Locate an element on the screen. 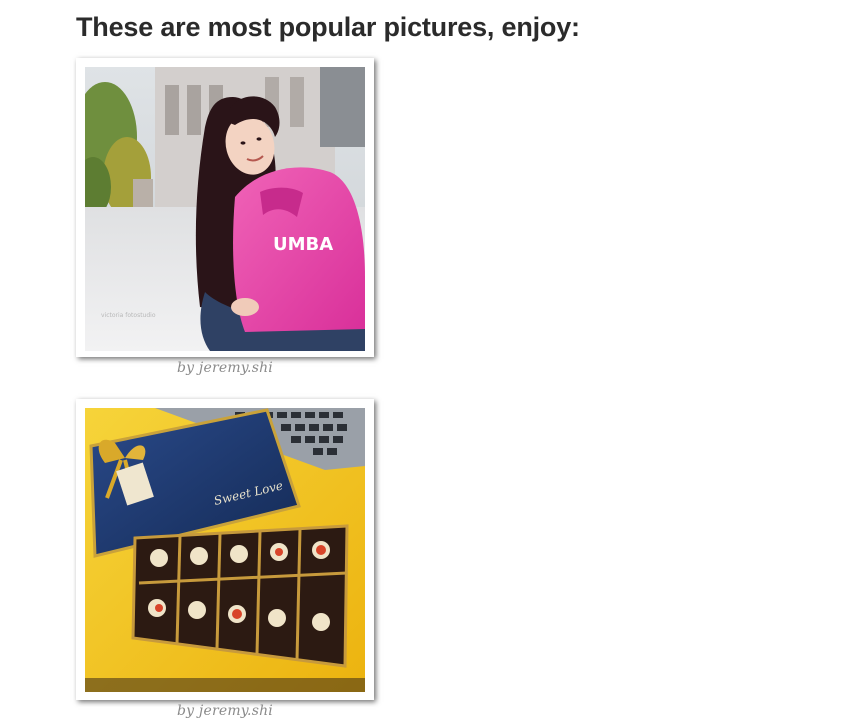 This screenshot has width=866, height=727. photo-watermark: victoria fotostudio is located at coordinates (128, 315).